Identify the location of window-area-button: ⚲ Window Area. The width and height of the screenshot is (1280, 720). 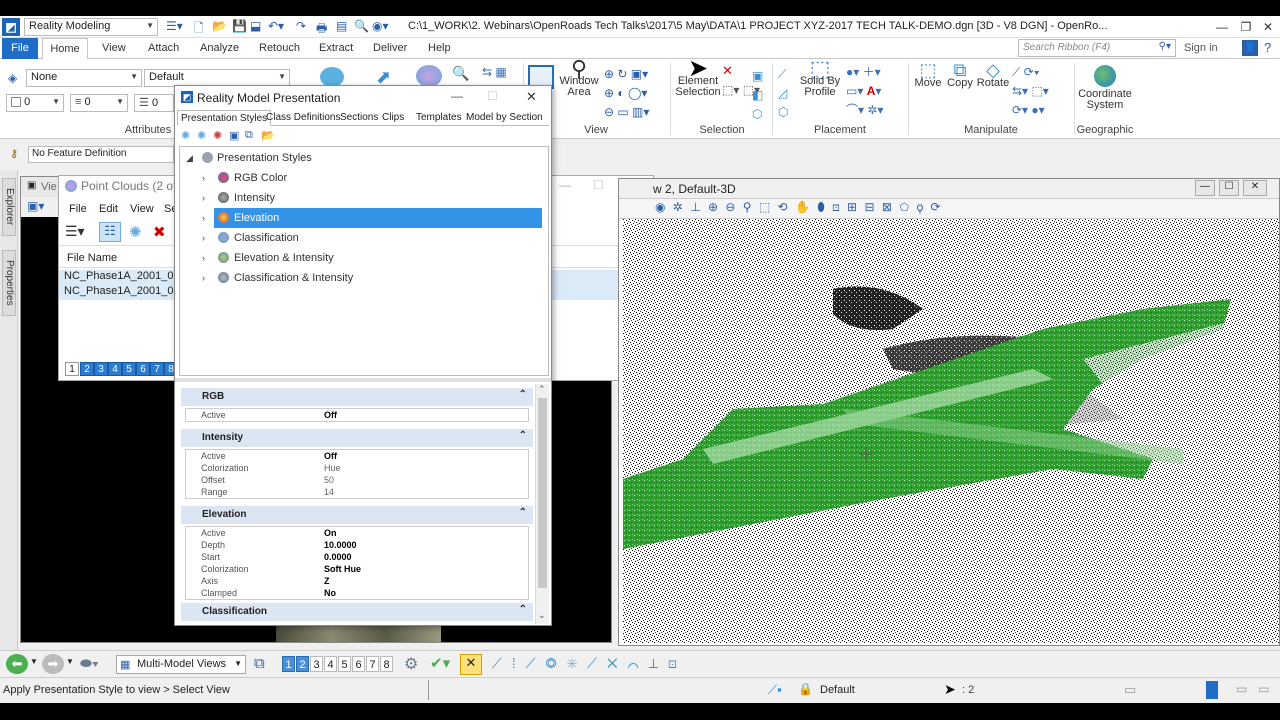
(579, 78).